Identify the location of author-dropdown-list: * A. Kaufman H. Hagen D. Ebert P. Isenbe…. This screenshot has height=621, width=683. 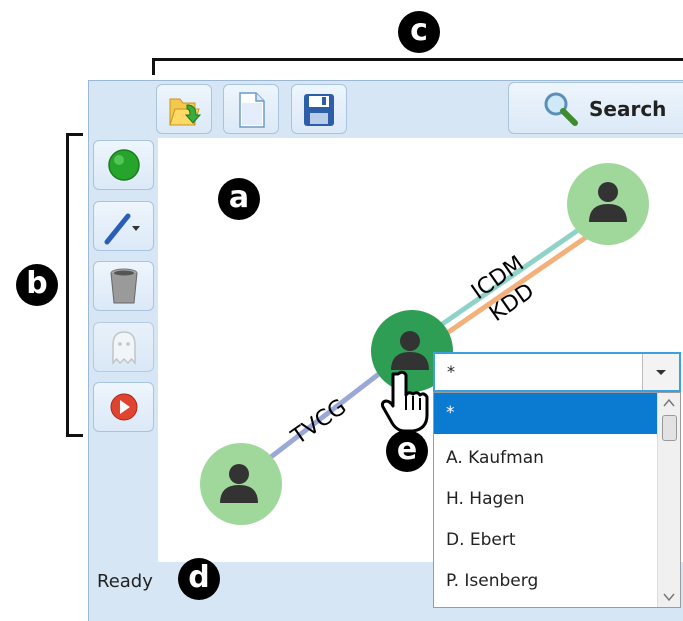
(557, 500).